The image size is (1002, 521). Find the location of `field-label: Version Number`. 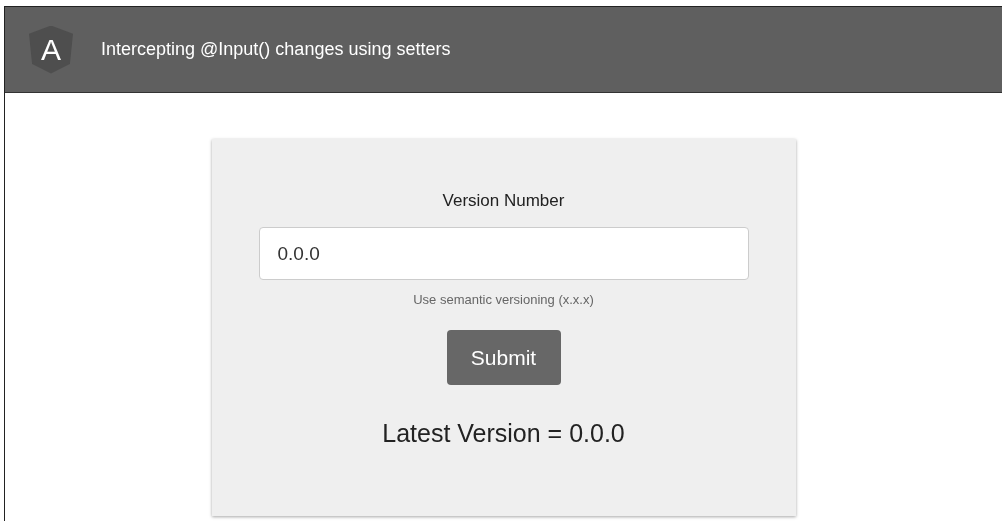

field-label: Version Number is located at coordinates (503, 201).